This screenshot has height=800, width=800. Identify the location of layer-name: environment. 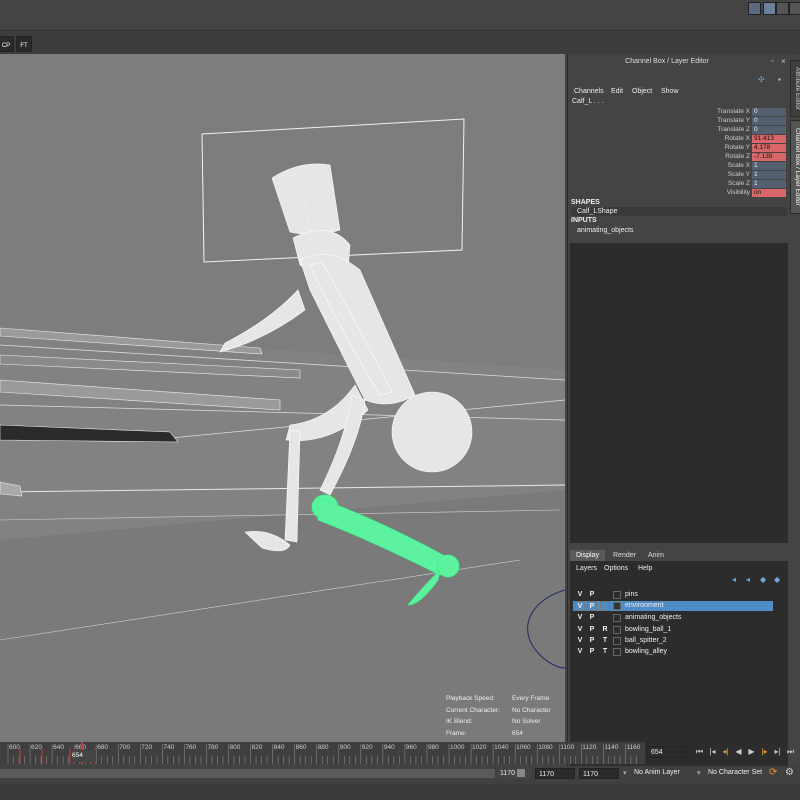
(644, 606).